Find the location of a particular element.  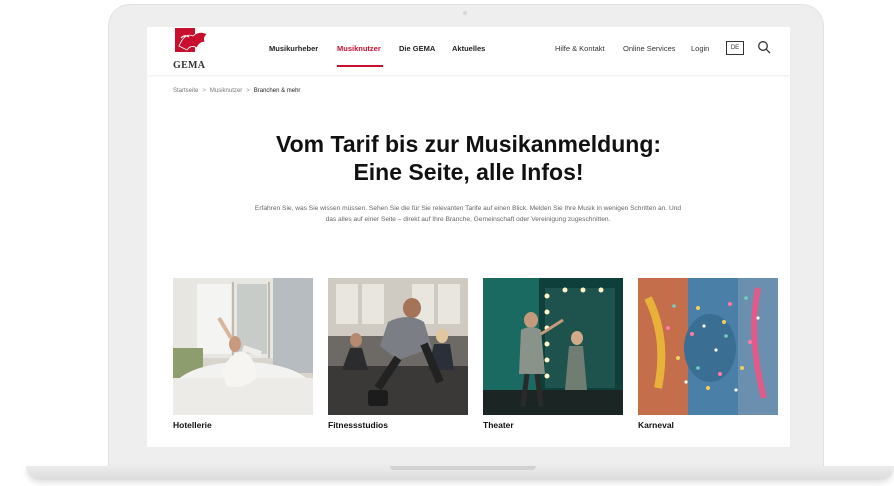

carnival-photo is located at coordinates (708, 346).